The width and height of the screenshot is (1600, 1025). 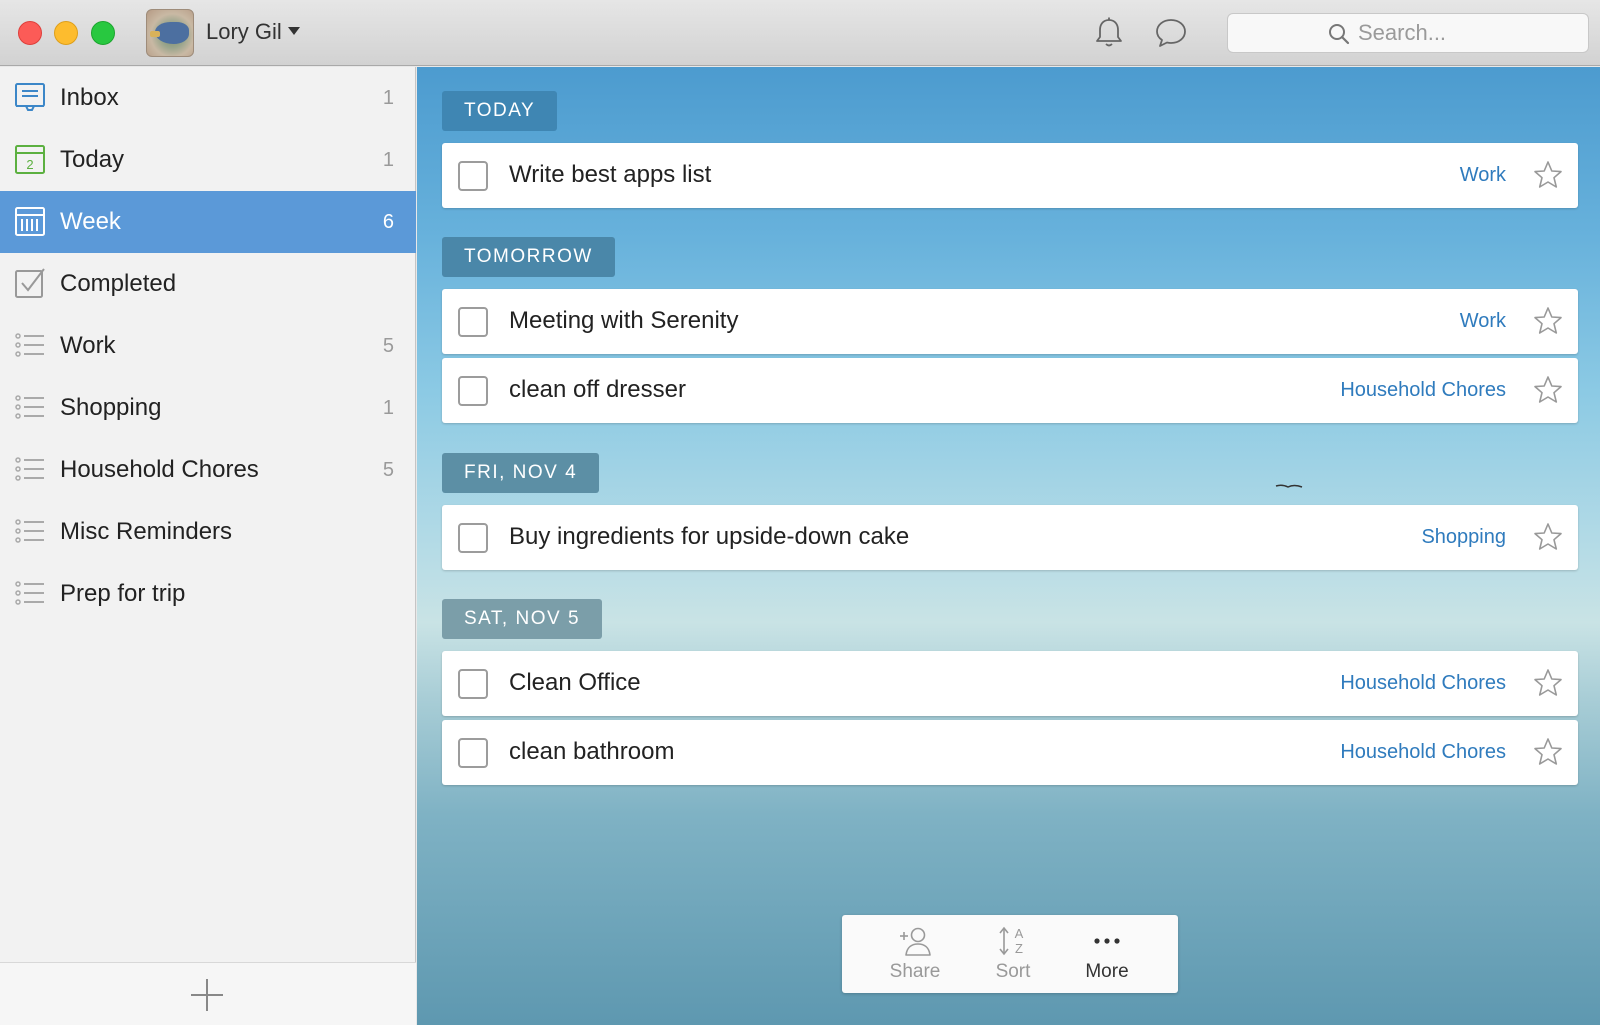 I want to click on section-header-tomorrow: TOMORROW, so click(x=528, y=257).